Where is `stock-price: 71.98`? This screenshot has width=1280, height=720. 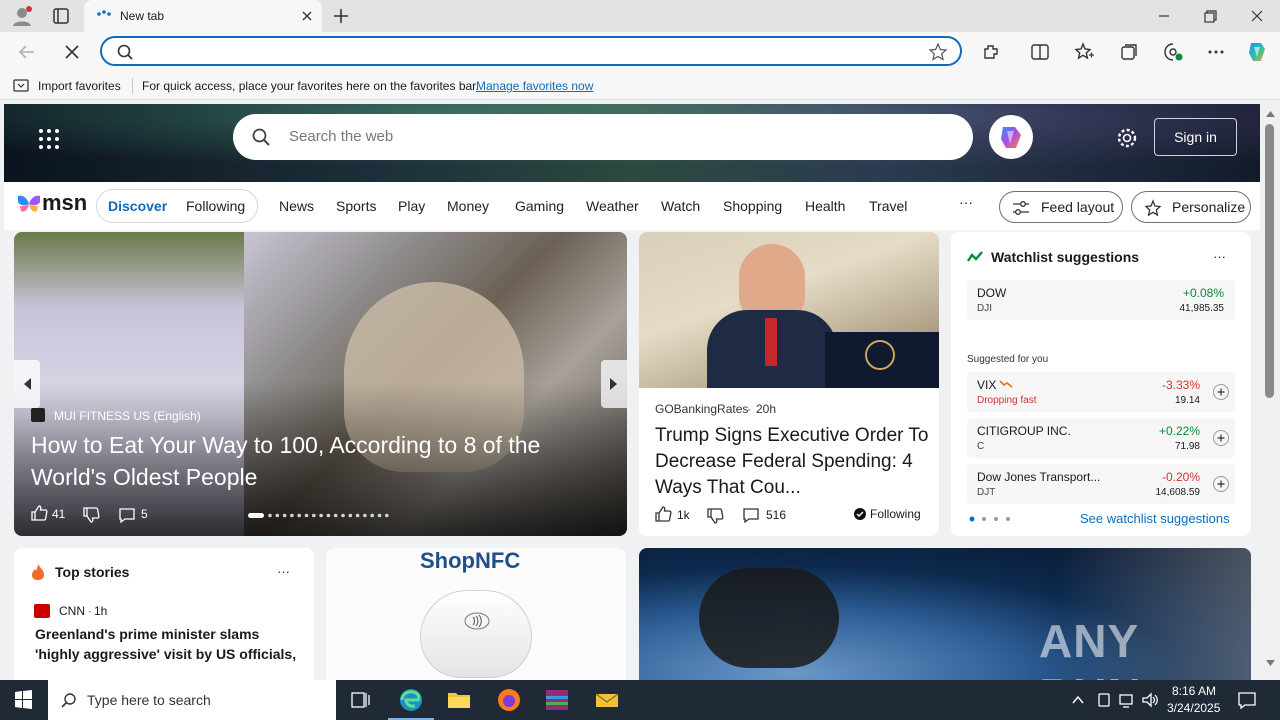
stock-price: 71.98 is located at coordinates (1187, 446).